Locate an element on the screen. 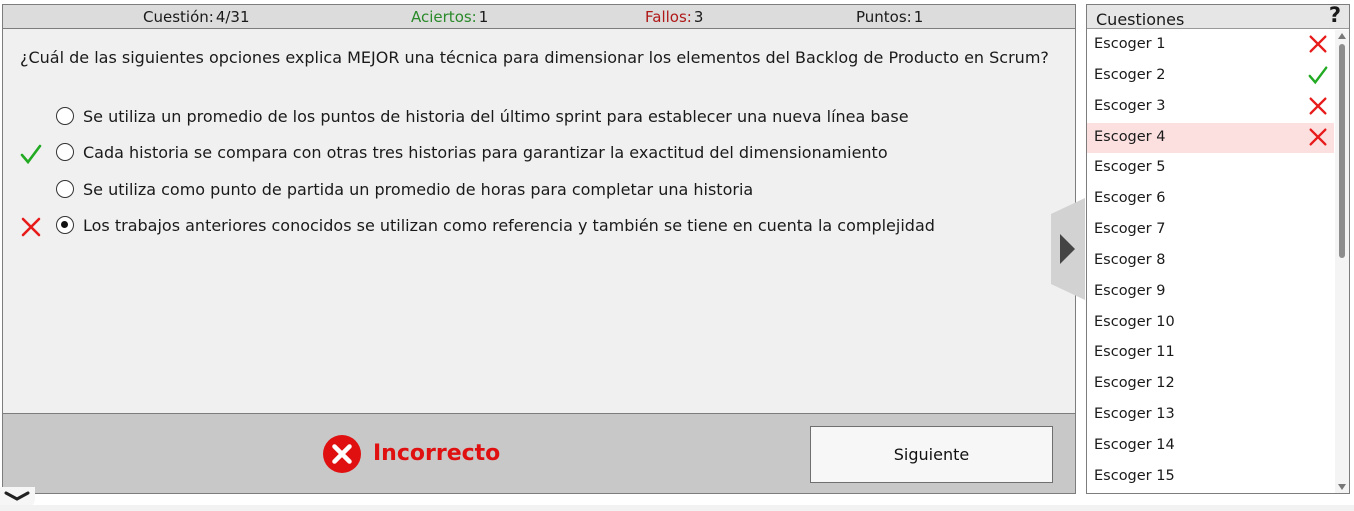 The image size is (1354, 511). question-list-item-label: Escoger 6 is located at coordinates (1130, 198).